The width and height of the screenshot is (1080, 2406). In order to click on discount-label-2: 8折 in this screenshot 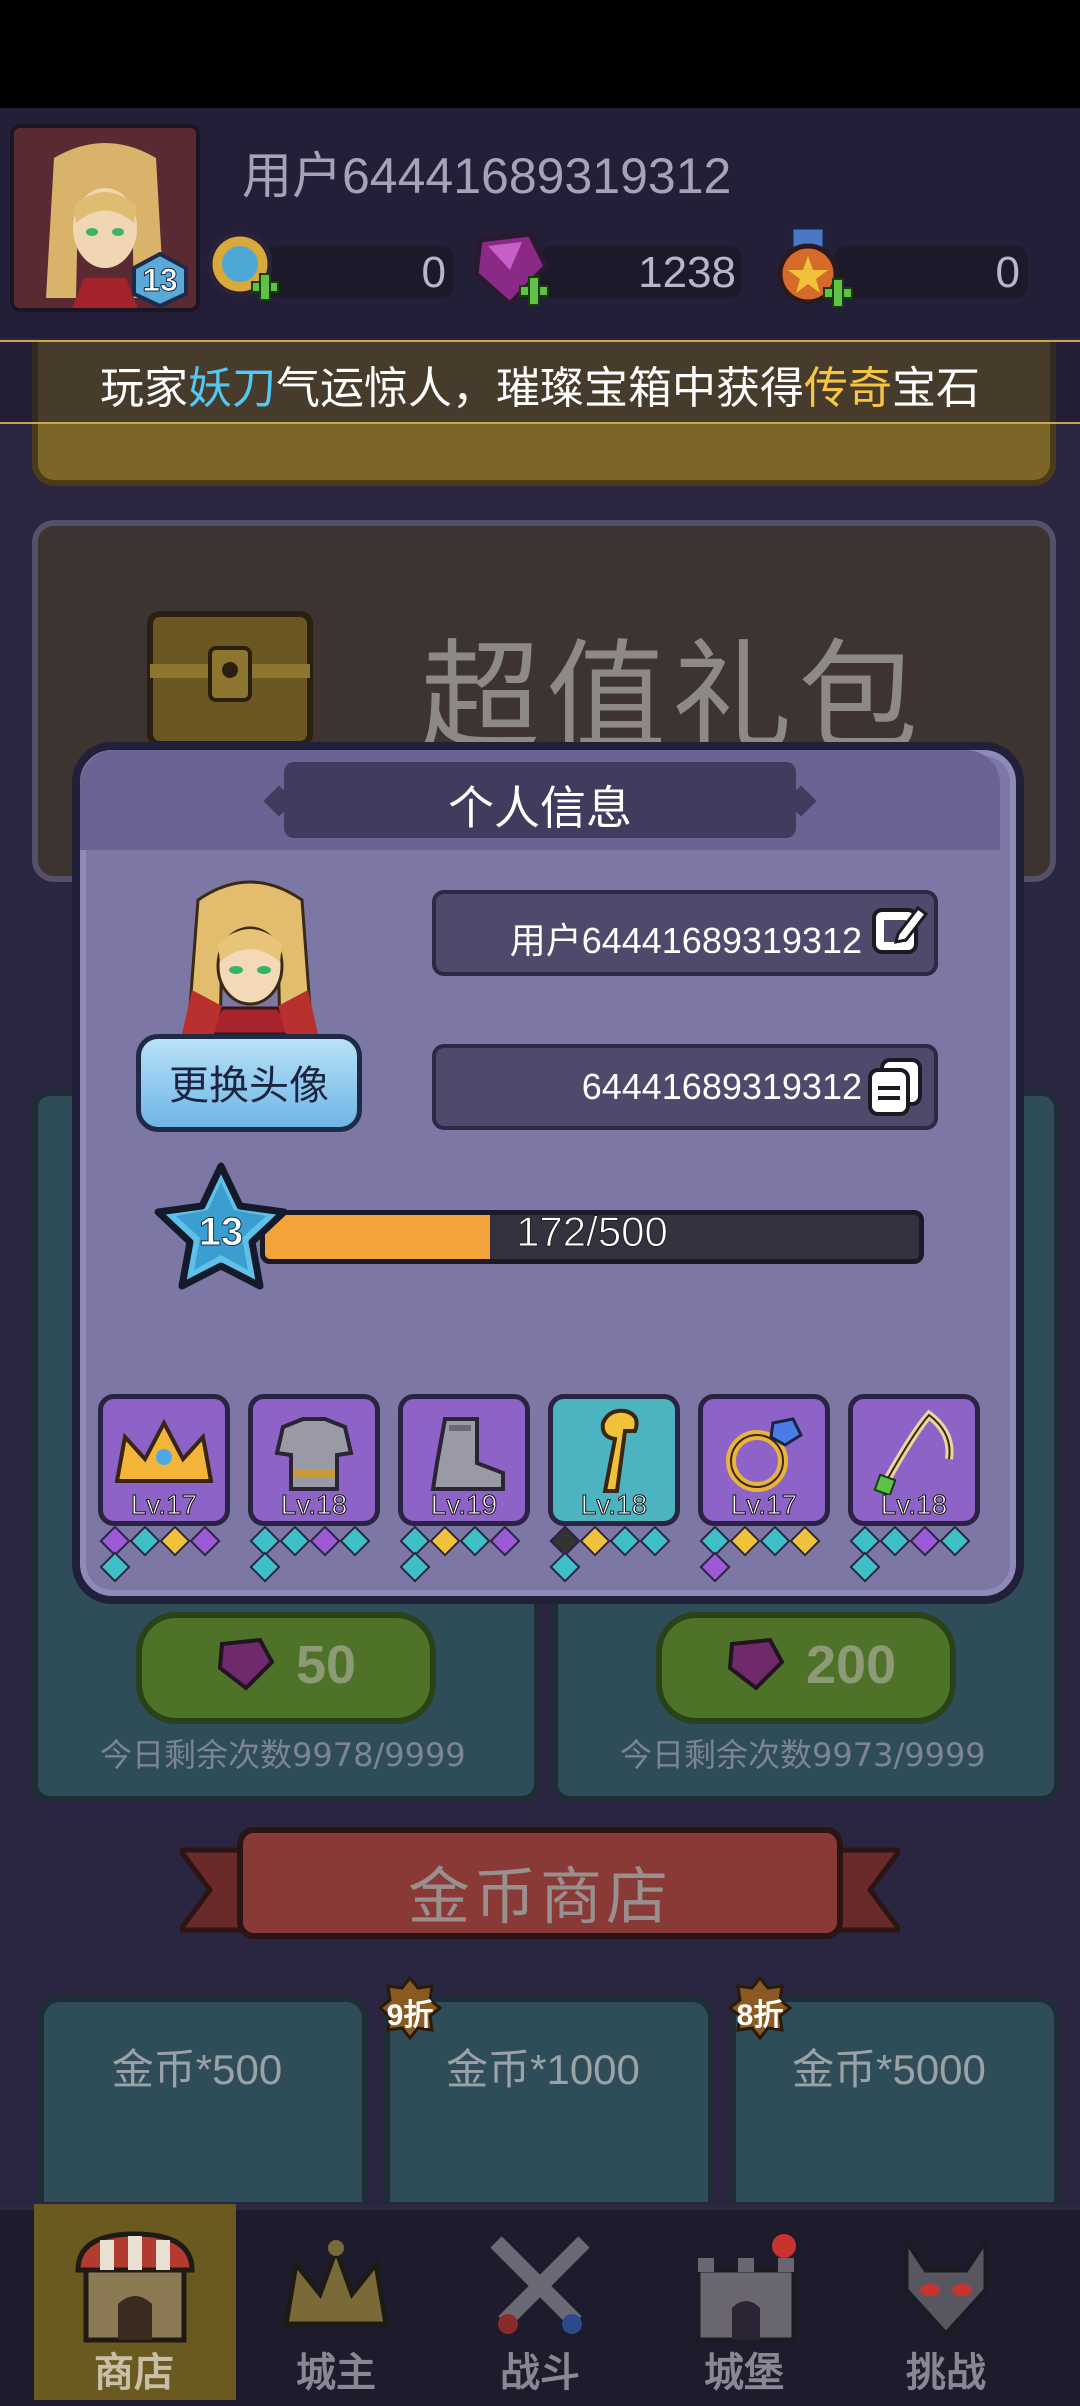, I will do `click(760, 2015)`.